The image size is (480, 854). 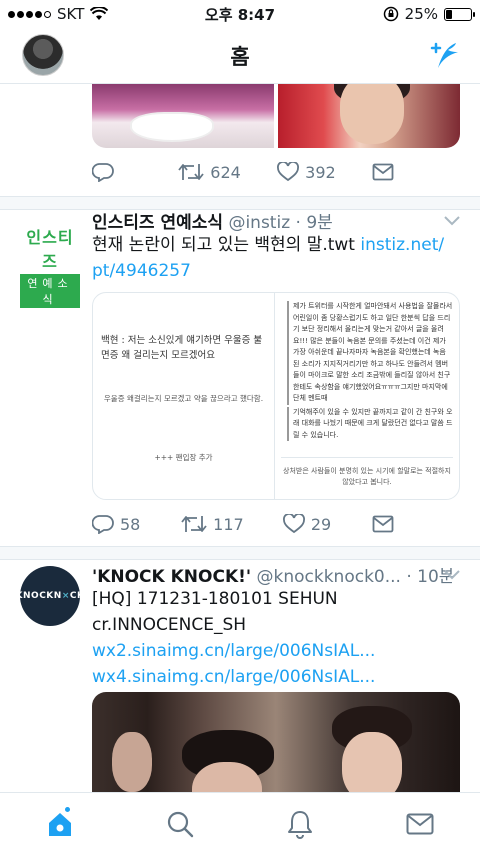 What do you see at coordinates (215, 599) in the screenshot?
I see `tweet-line: [HQ] 171231-180101 SEHUN` at bounding box center [215, 599].